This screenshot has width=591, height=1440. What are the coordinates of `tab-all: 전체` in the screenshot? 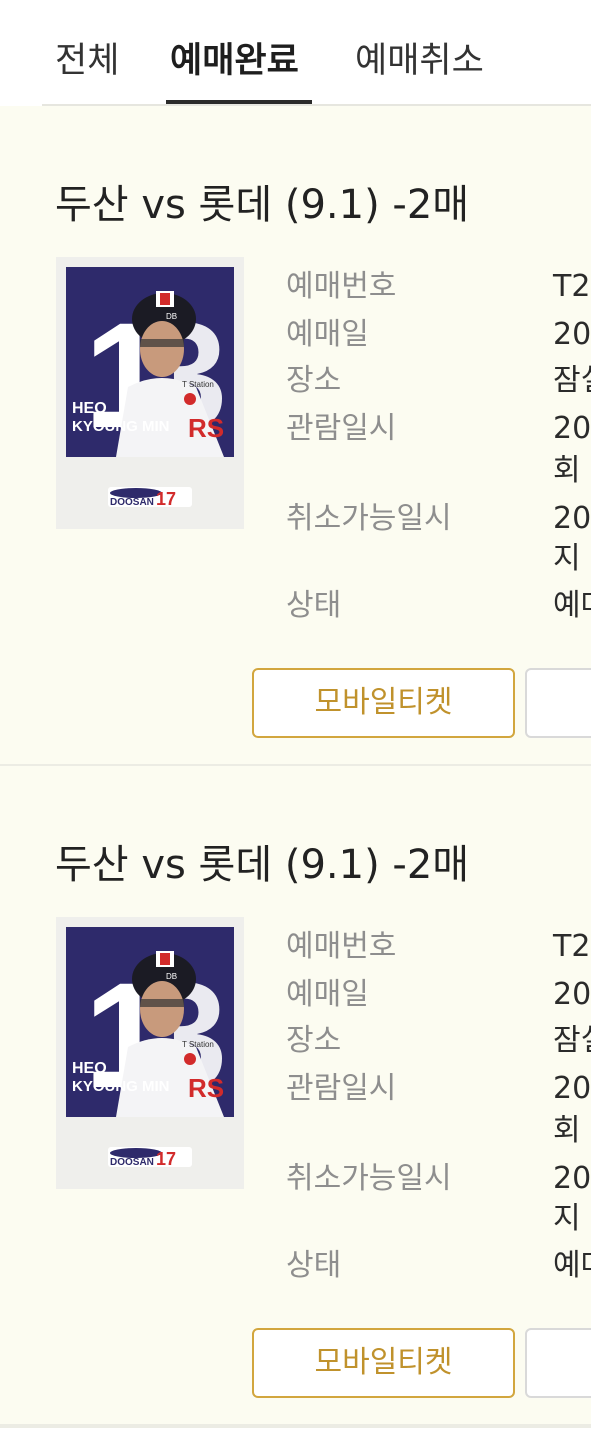 It's located at (87, 61).